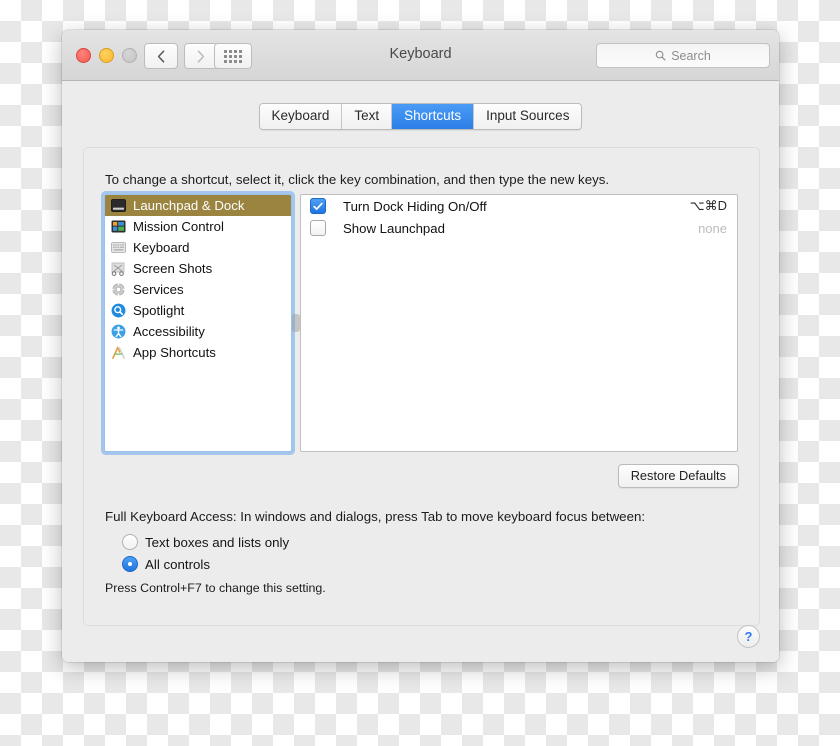  I want to click on keyboard-icon, so click(118, 248).